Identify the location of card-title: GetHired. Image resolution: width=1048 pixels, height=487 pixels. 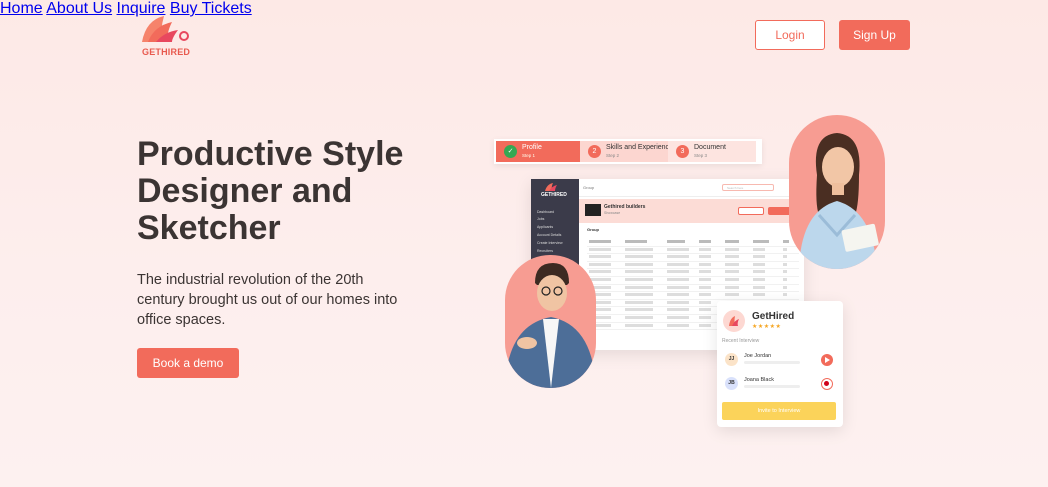
(773, 316).